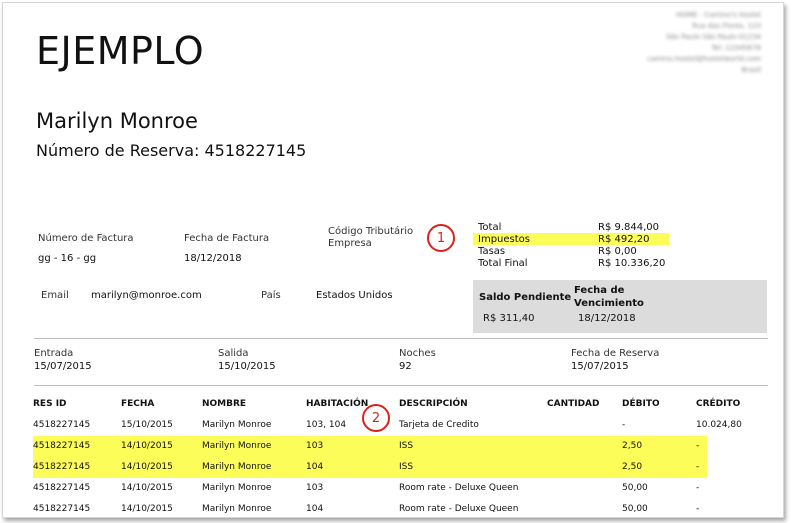 This screenshot has height=523, width=792. I want to click on company-line: HOME - Camino's Hostel, so click(718, 15).